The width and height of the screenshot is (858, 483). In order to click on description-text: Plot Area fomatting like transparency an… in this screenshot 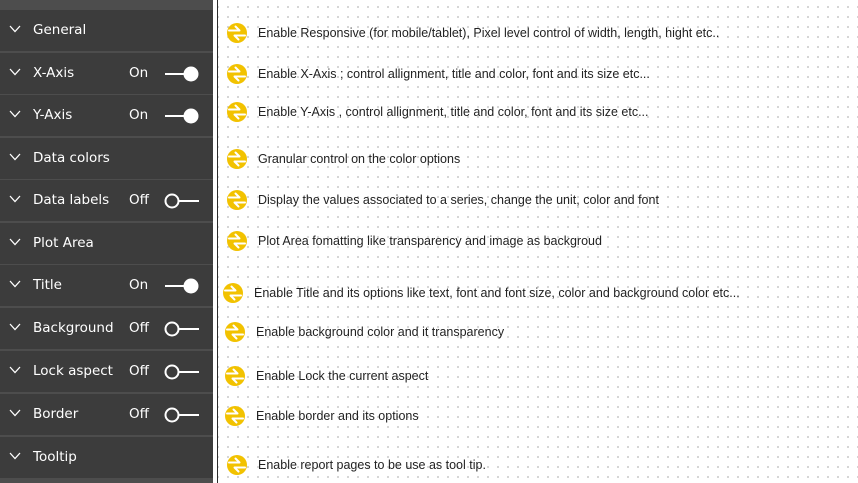, I will do `click(430, 241)`.